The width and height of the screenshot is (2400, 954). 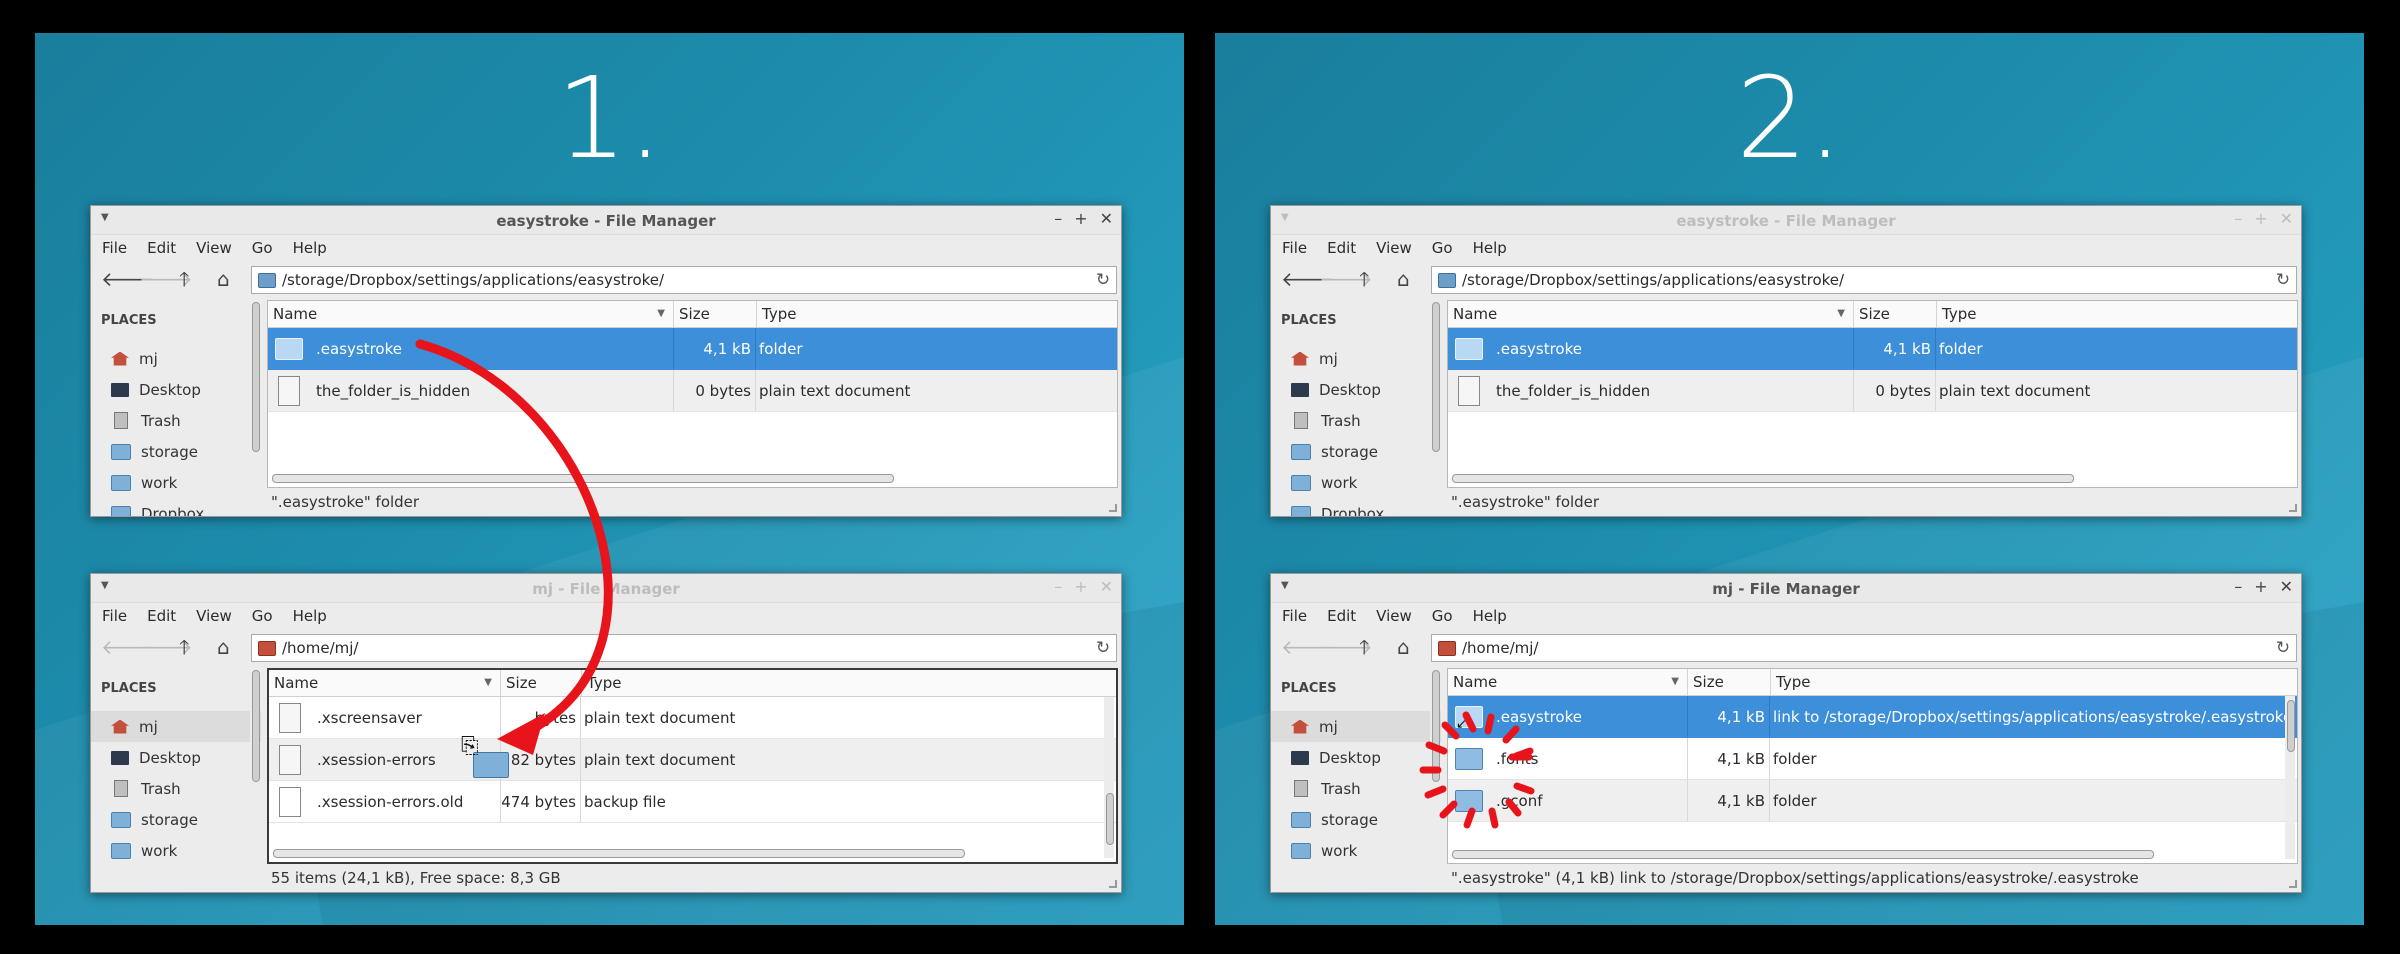 What do you see at coordinates (1872, 801) in the screenshot?
I see `file-row: .gconf 4,1 kB folder` at bounding box center [1872, 801].